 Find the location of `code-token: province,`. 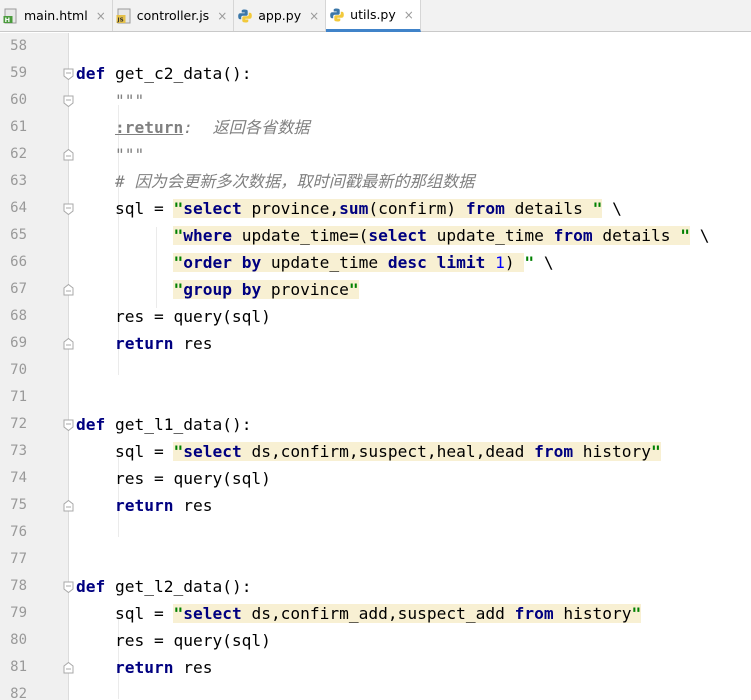

code-token: province, is located at coordinates (290, 208).